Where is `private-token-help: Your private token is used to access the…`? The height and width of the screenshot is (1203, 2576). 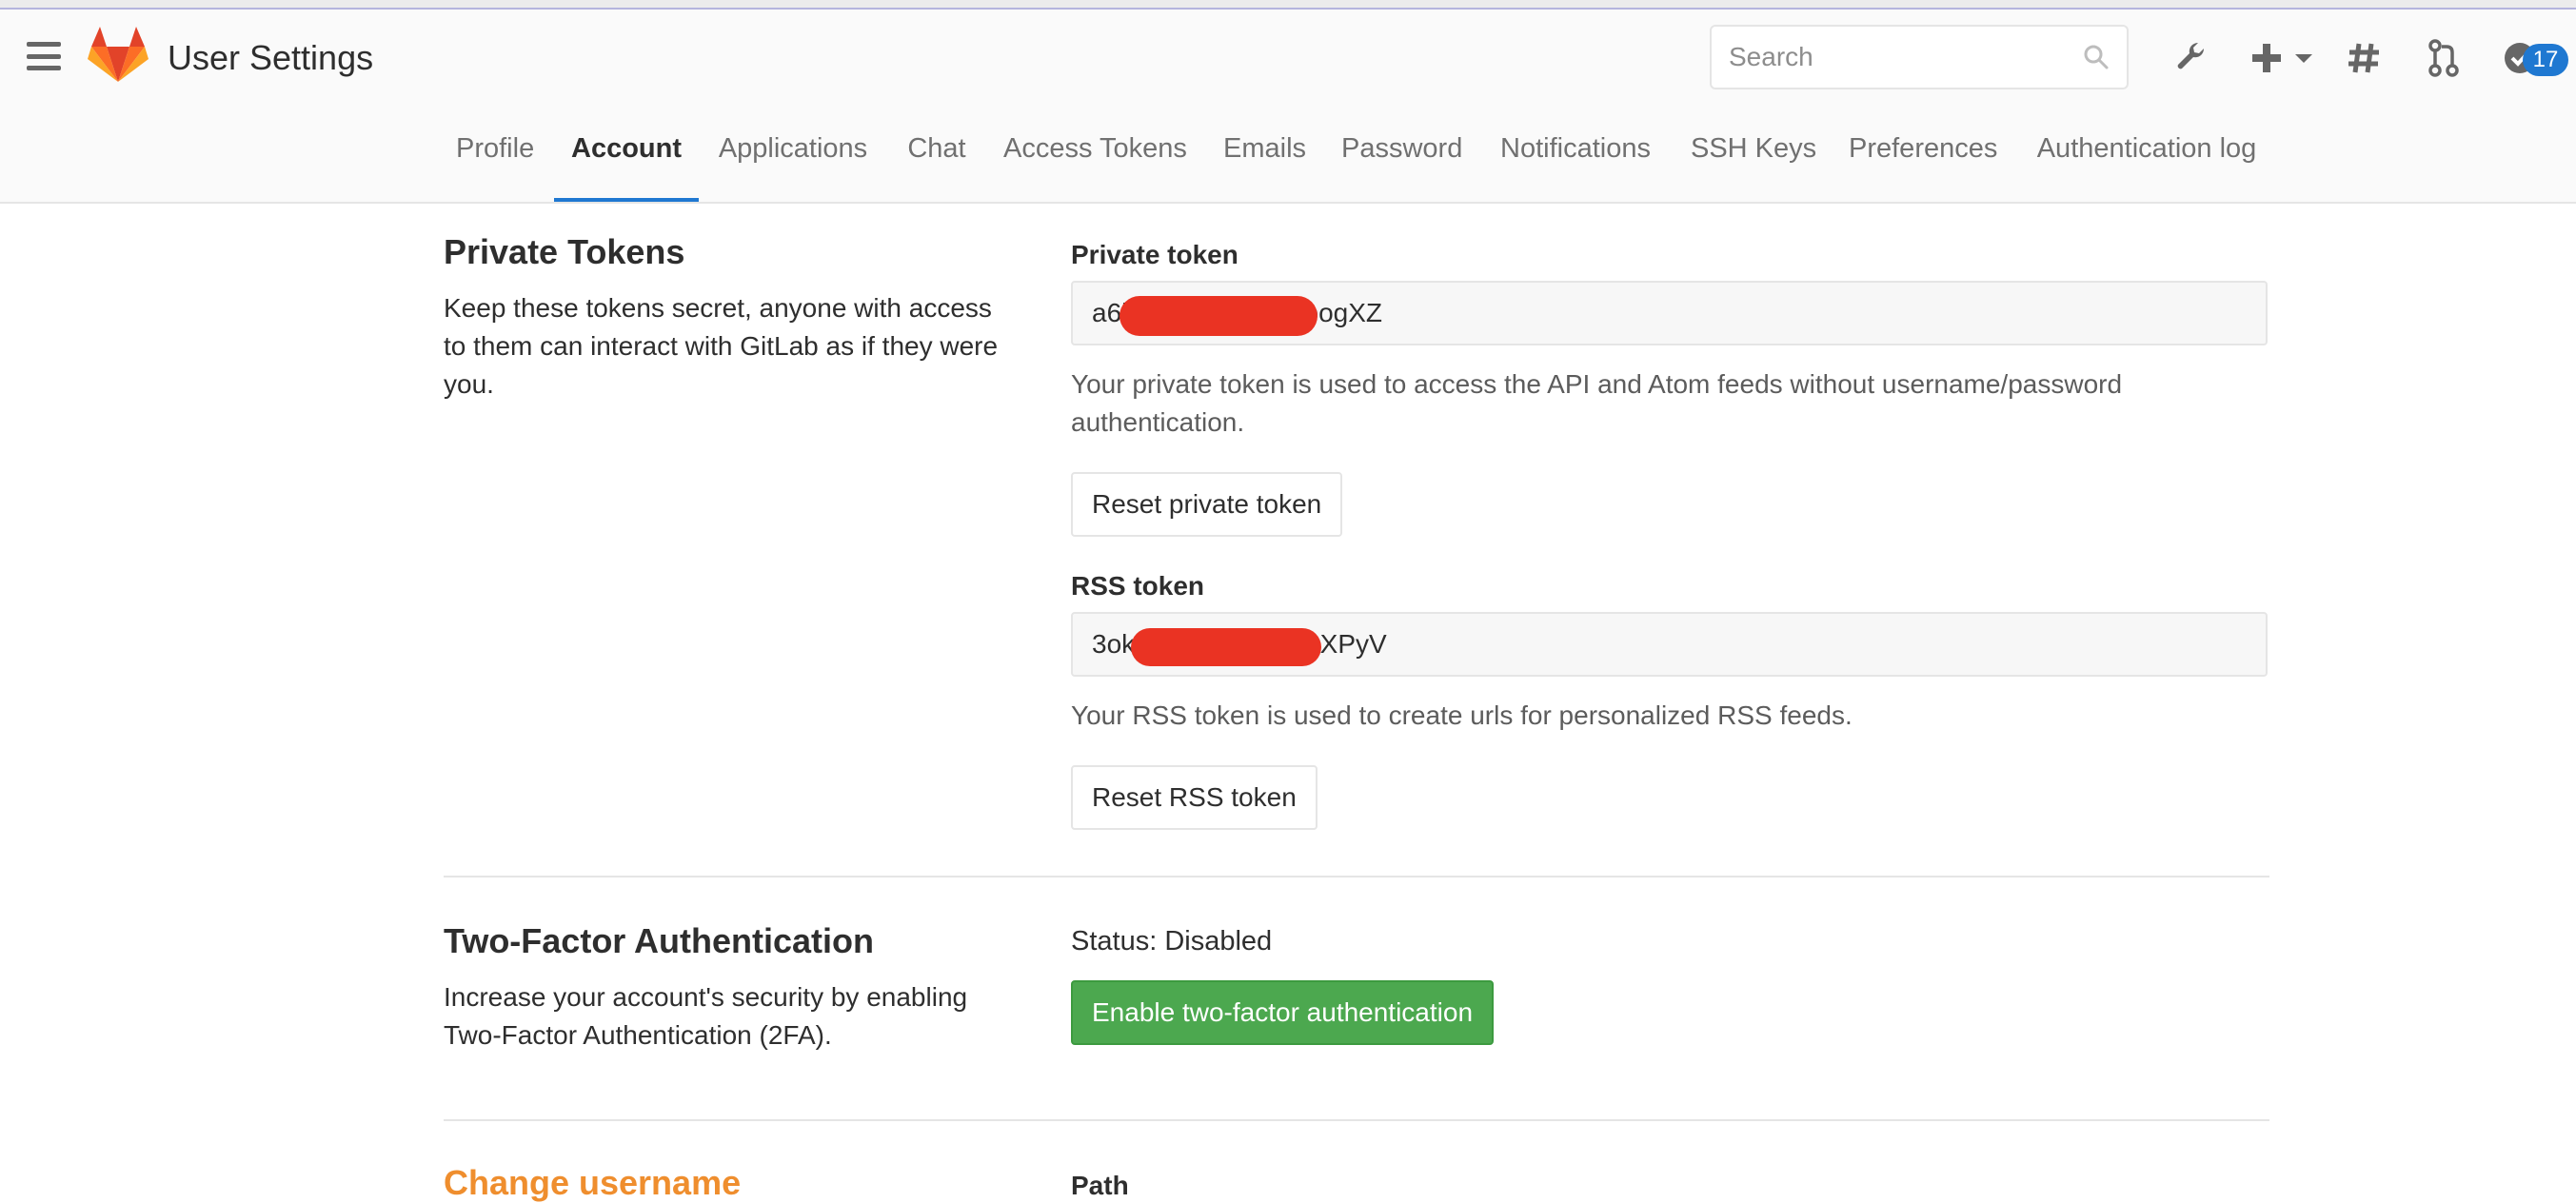 private-token-help: Your private token is used to access the… is located at coordinates (1597, 403).